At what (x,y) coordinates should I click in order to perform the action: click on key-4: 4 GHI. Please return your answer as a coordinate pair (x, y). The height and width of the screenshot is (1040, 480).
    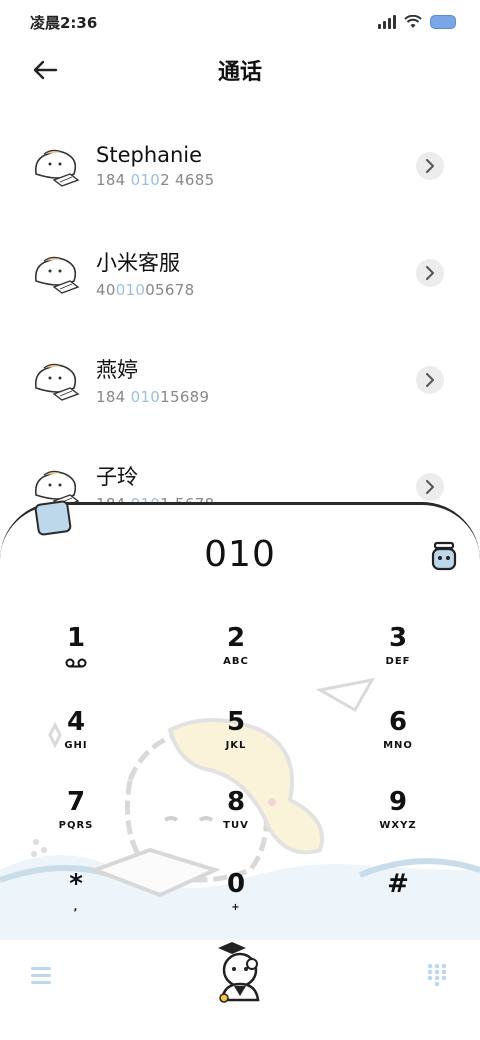
    Looking at the image, I should click on (76, 736).